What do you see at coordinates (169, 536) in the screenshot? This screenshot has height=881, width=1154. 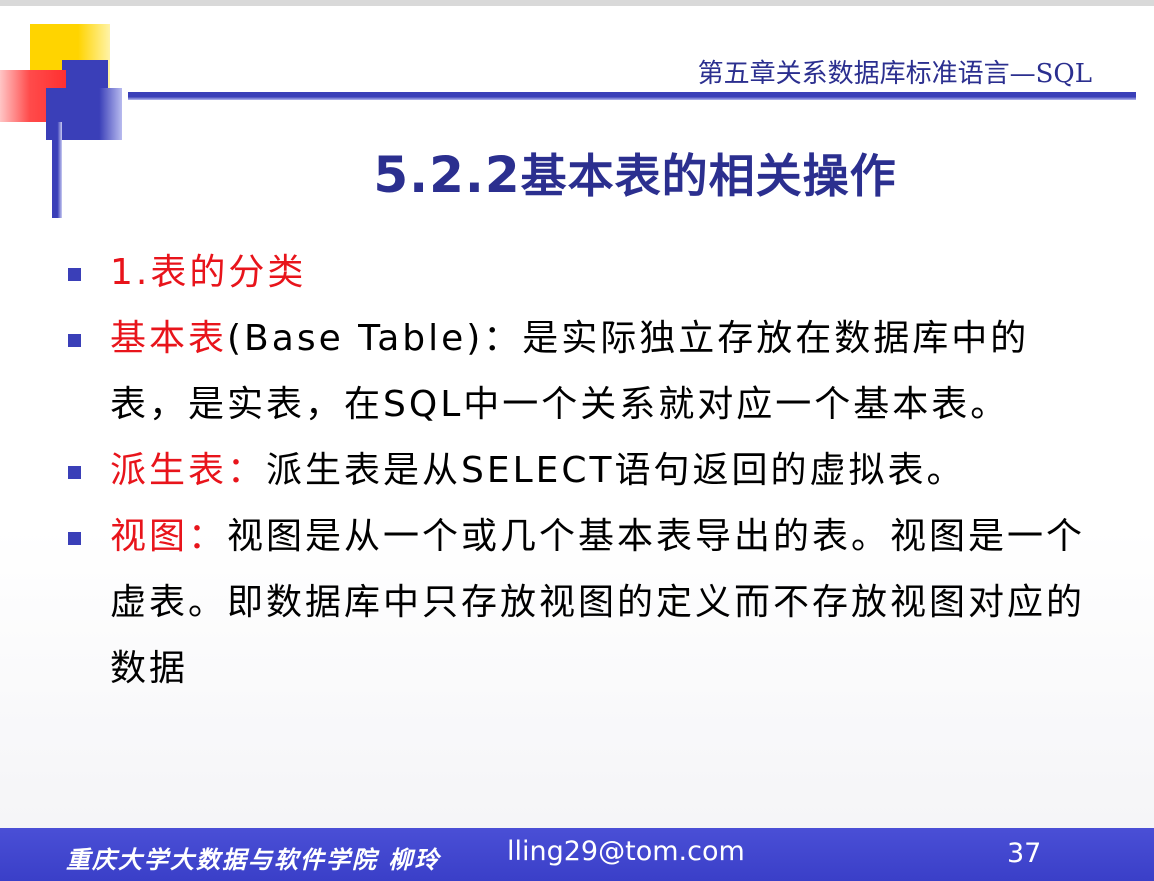 I see `bullet-term: 视图：` at bounding box center [169, 536].